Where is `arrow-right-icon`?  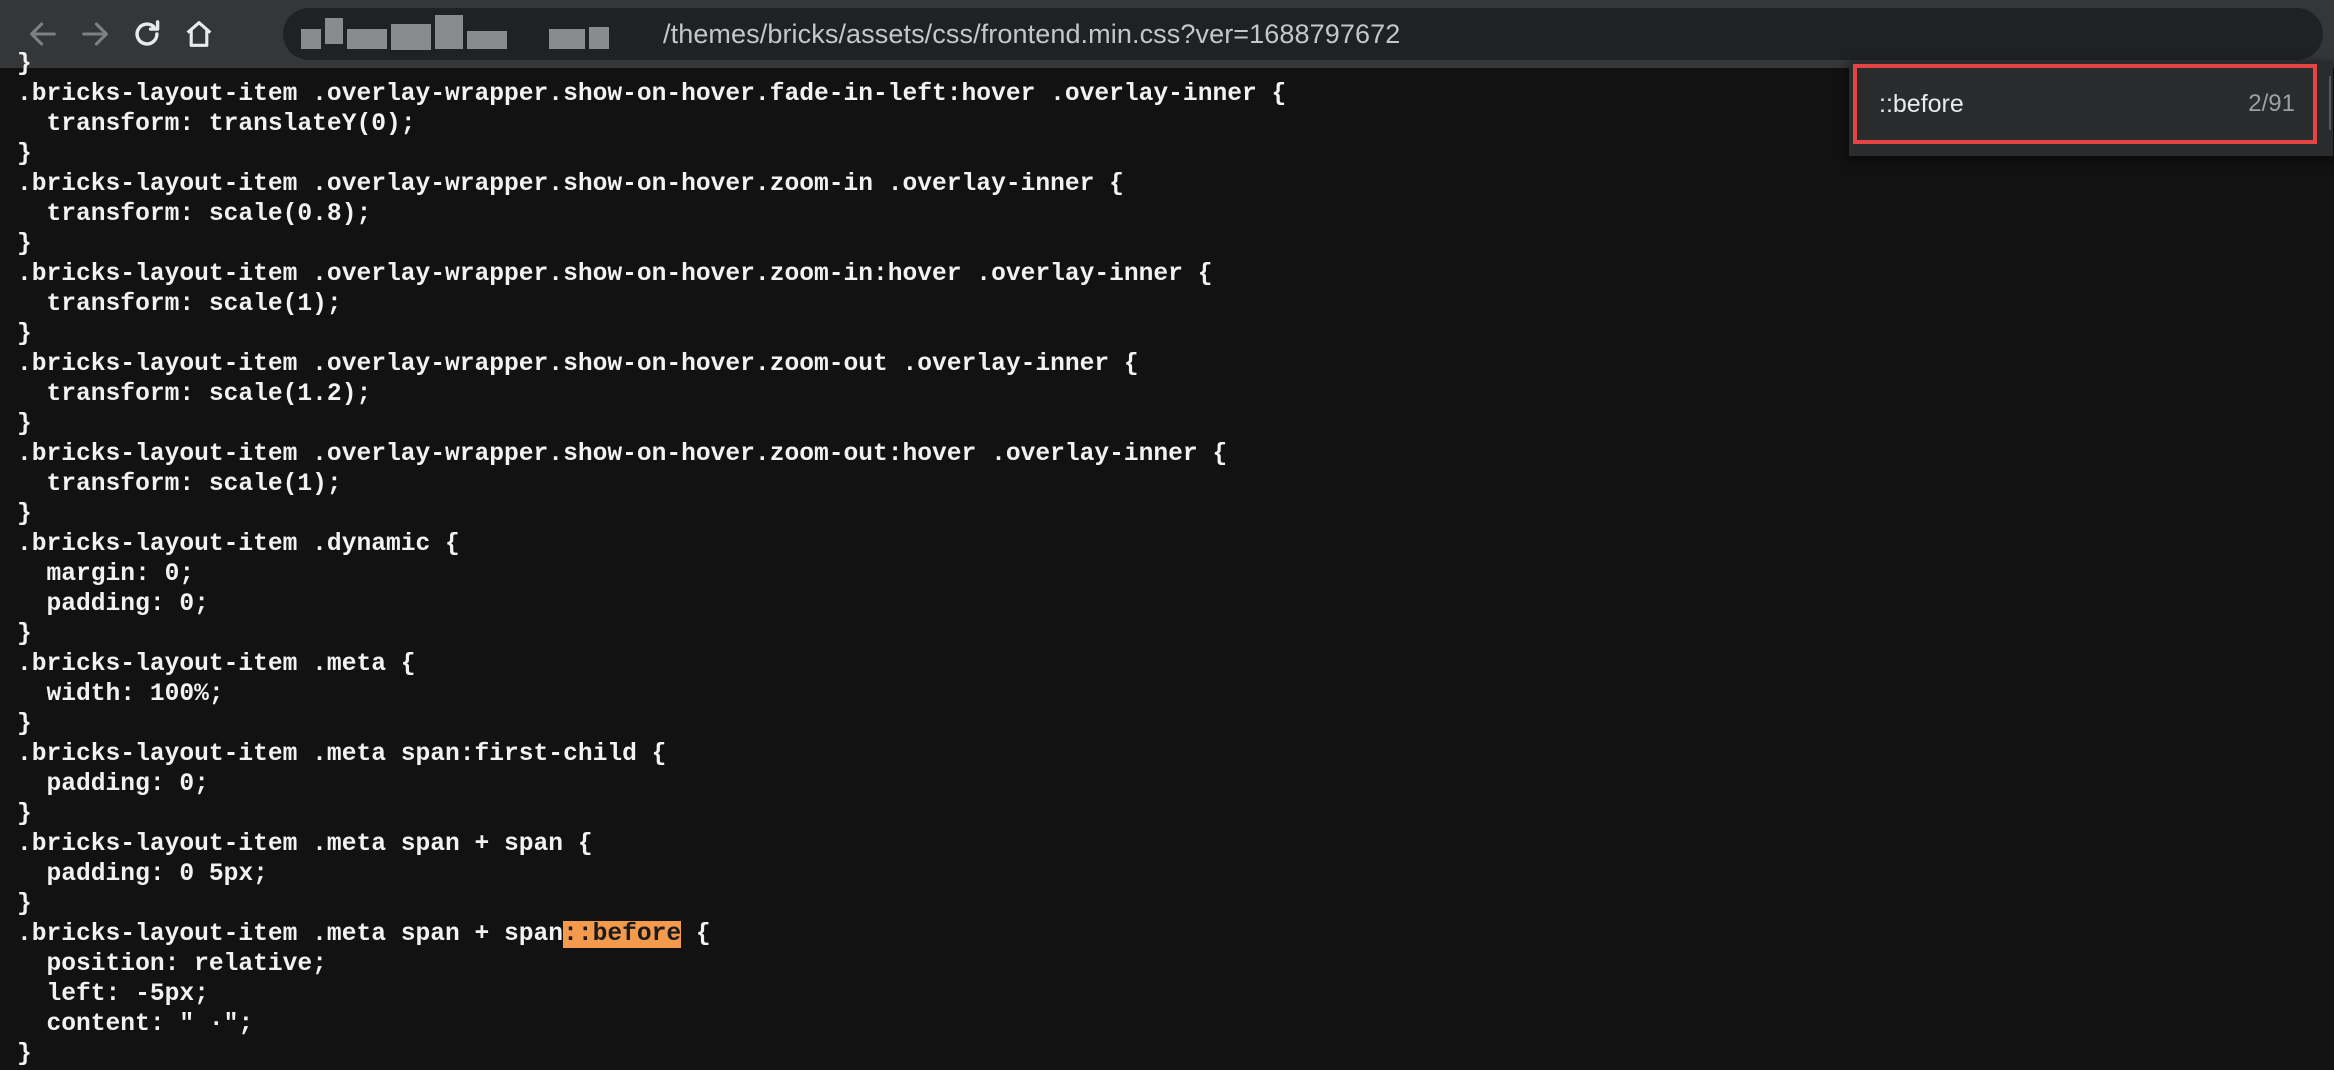
arrow-right-icon is located at coordinates (95, 34).